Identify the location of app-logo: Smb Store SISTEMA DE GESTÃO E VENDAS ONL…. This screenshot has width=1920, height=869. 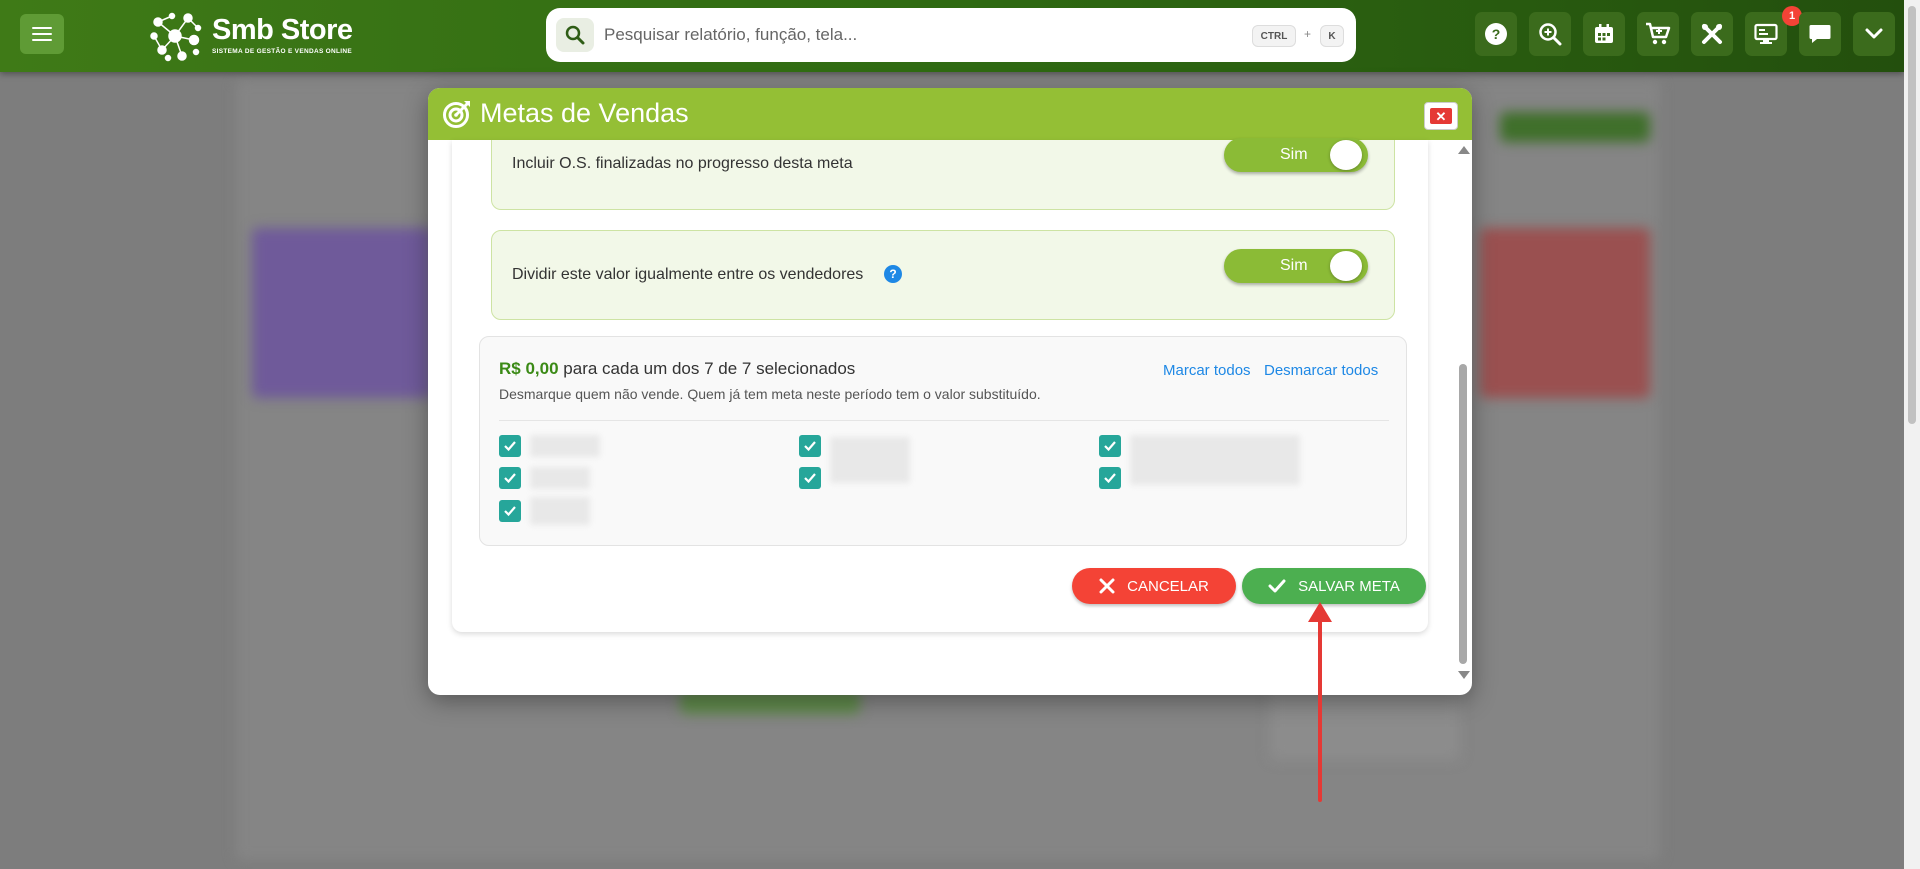
(258, 35).